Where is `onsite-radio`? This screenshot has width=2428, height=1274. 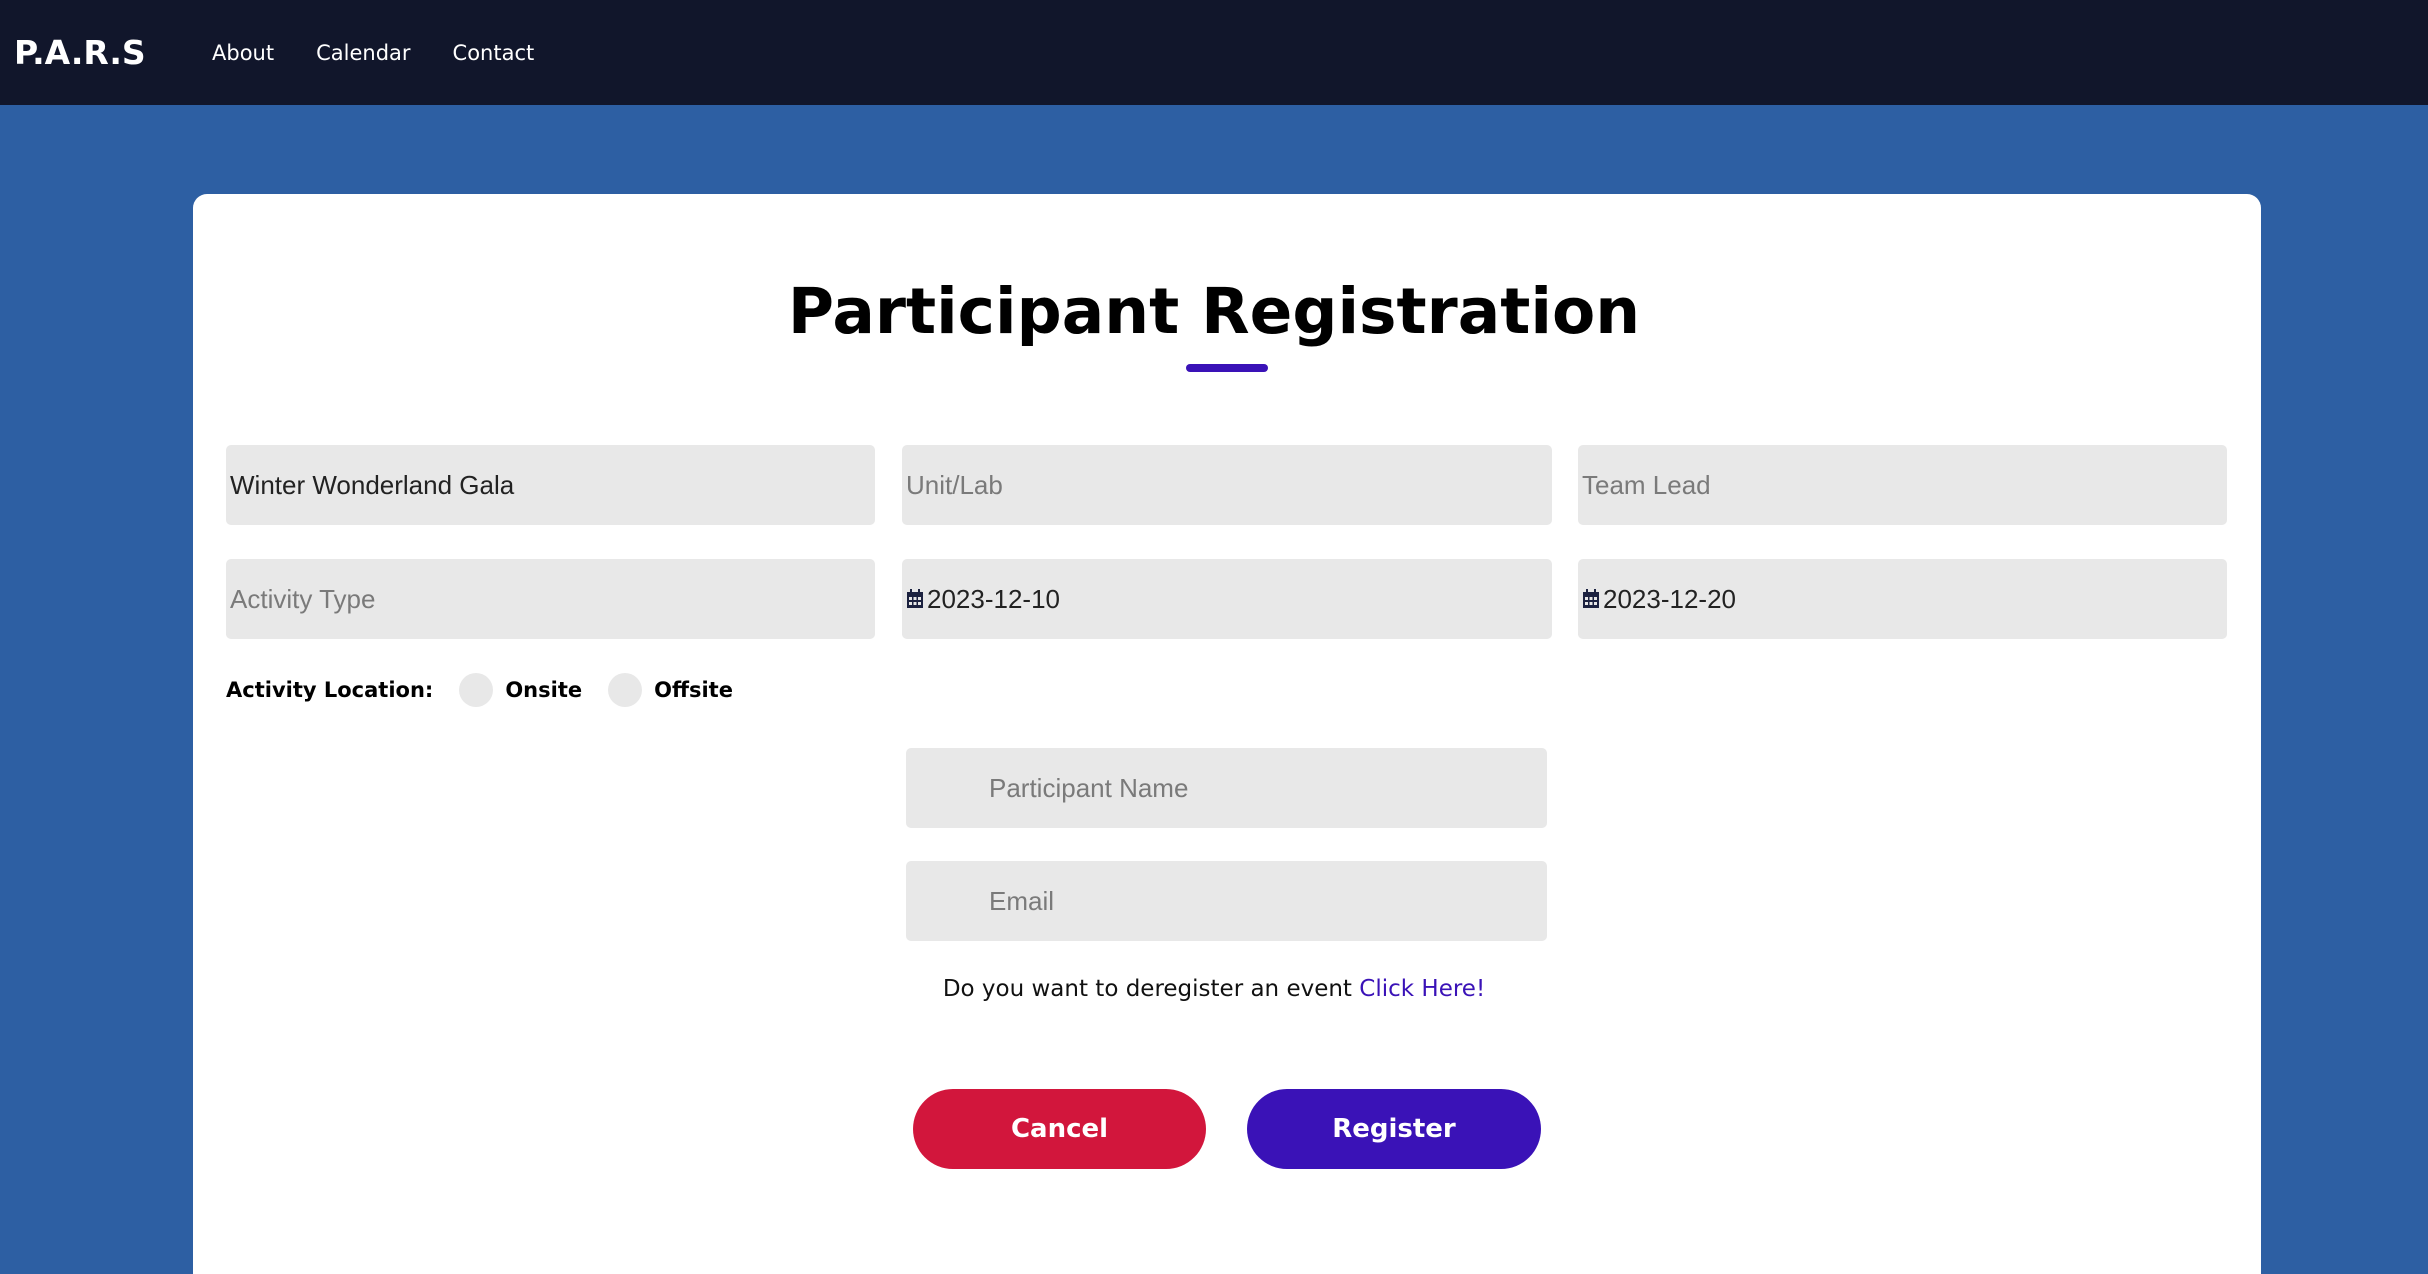
onsite-radio is located at coordinates (476, 690).